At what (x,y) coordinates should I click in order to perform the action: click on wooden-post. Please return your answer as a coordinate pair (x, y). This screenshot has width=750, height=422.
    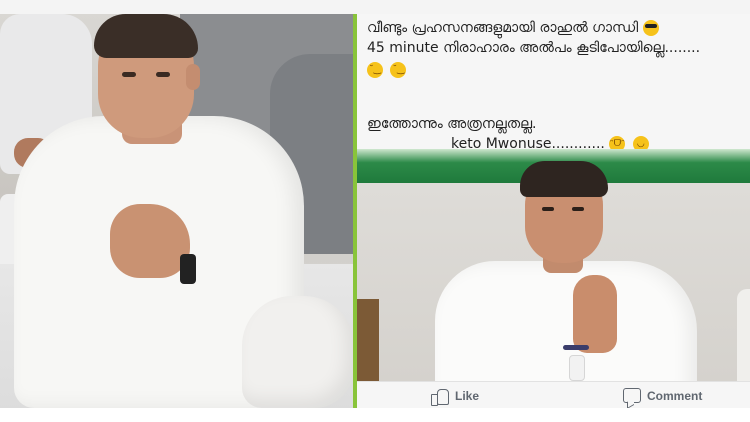
    Looking at the image, I should click on (368, 340).